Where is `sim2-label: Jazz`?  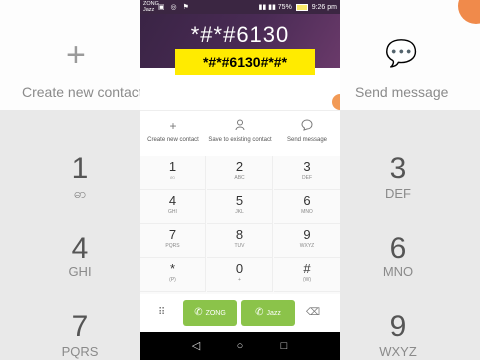
sim2-label: Jazz is located at coordinates (273, 313).